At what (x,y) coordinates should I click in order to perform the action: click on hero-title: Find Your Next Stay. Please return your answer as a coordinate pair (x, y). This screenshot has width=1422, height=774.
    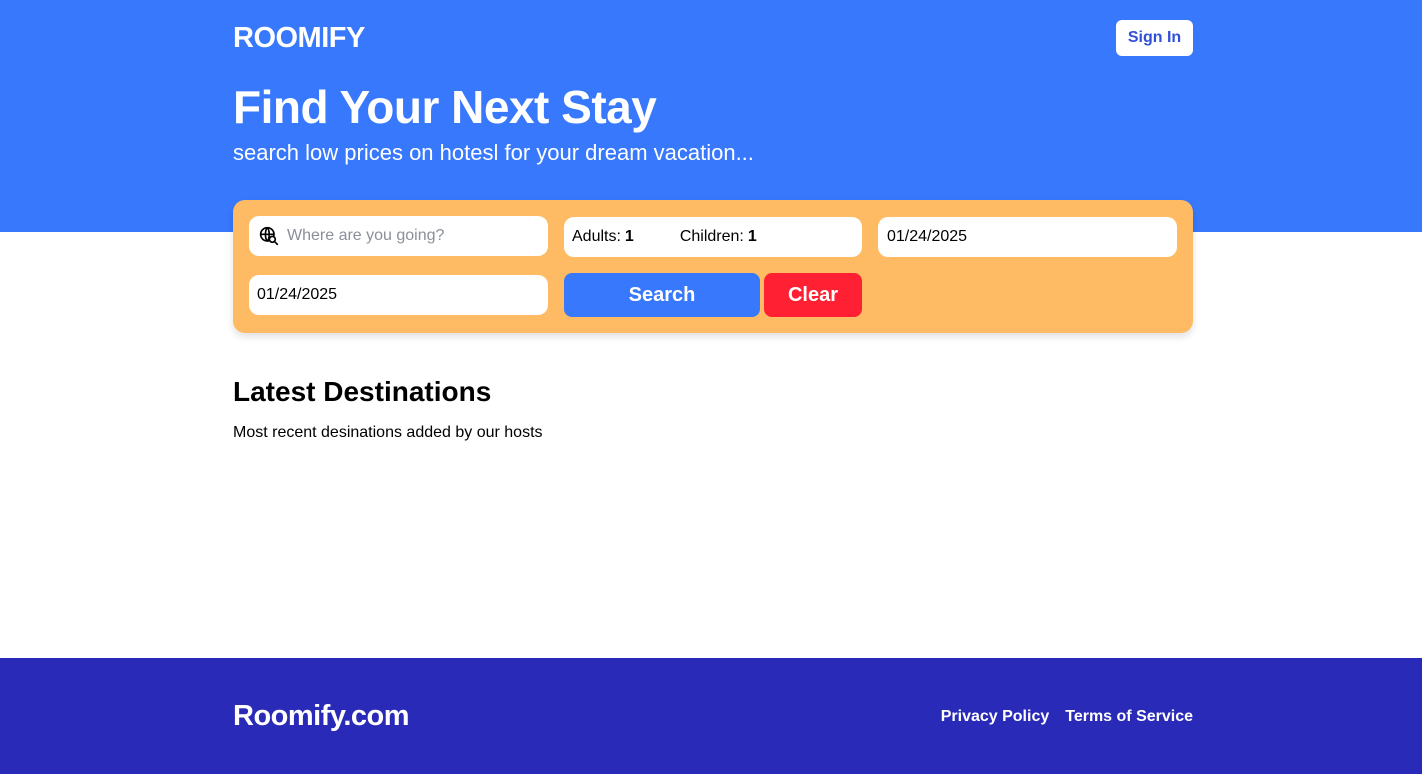
    Looking at the image, I should click on (445, 107).